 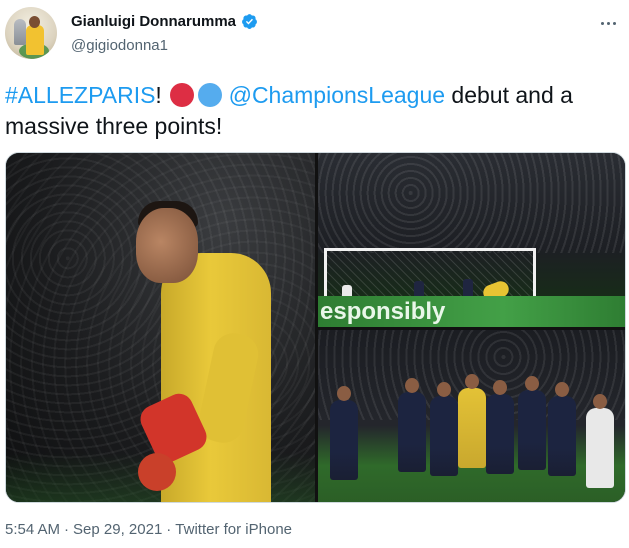 I want to click on advertising-board-text: esponsibly, so click(x=383, y=311).